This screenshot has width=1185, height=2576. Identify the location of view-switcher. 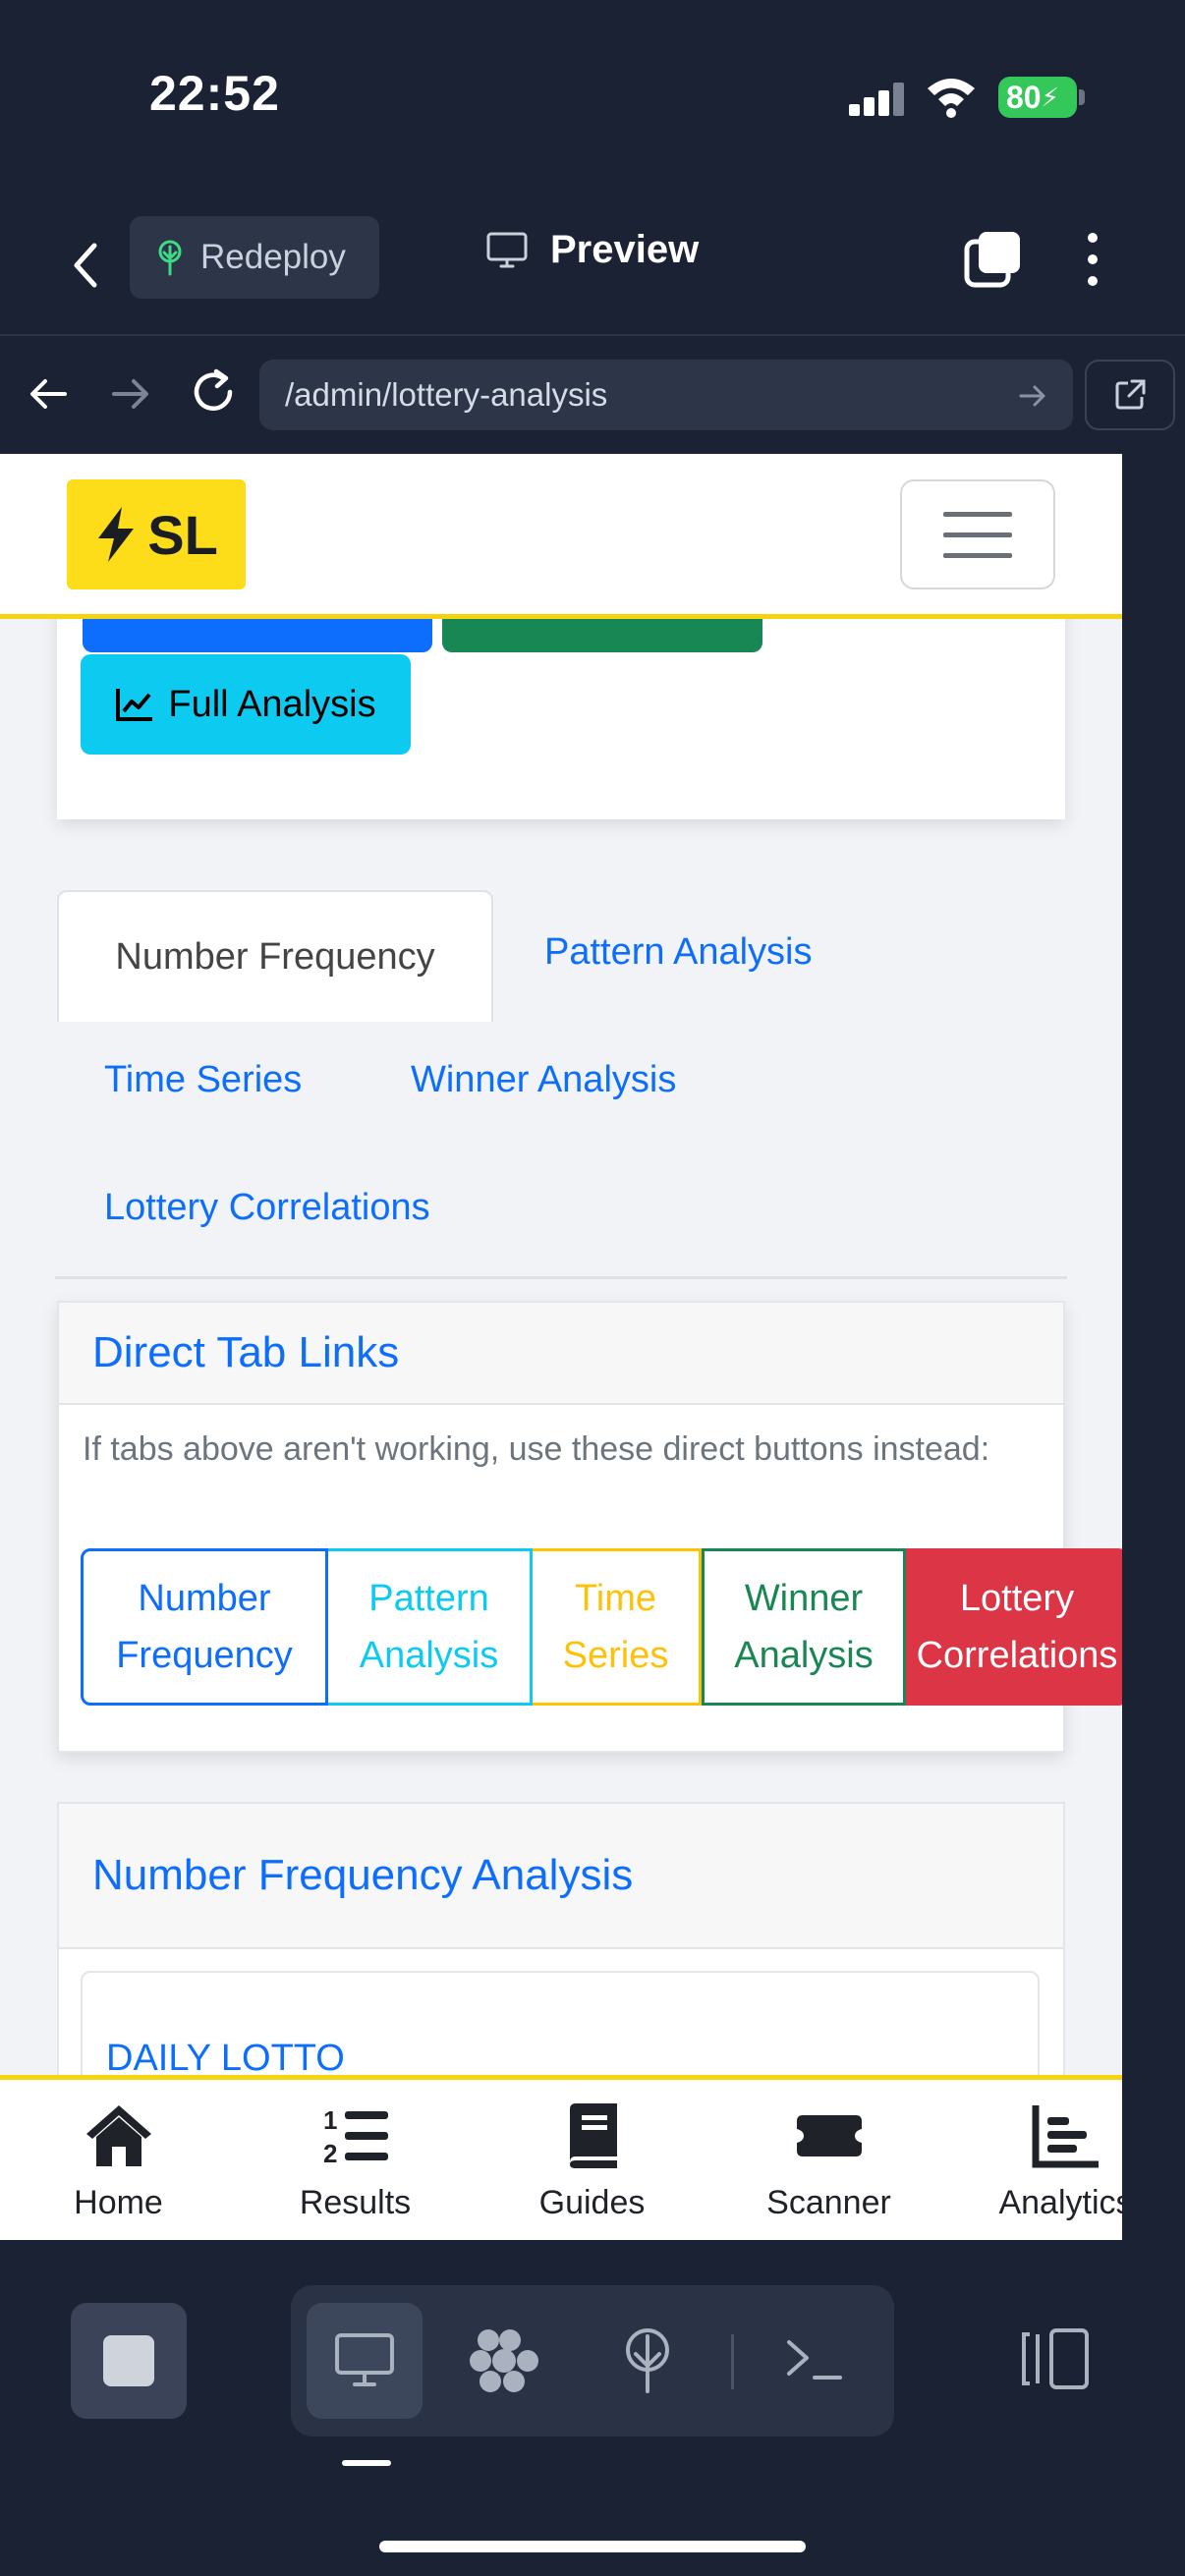
(592, 2360).